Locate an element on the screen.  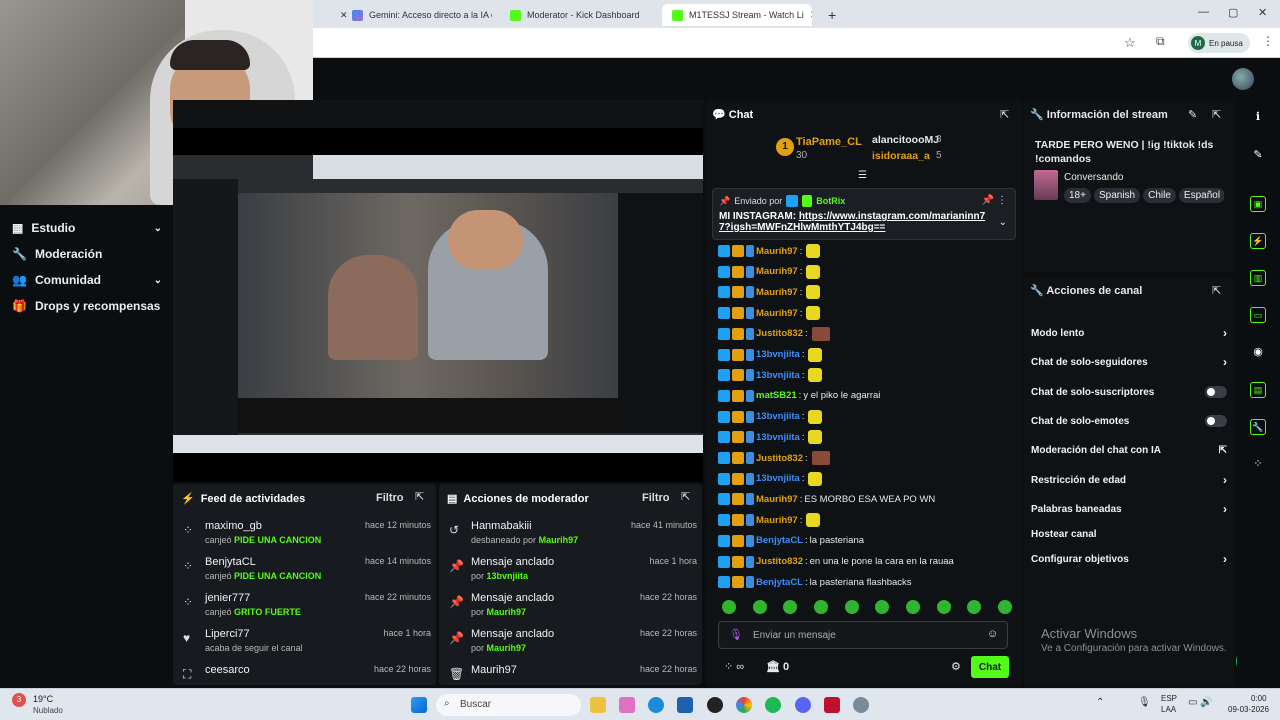
chat-username: matSB21 is located at coordinates (776, 395).